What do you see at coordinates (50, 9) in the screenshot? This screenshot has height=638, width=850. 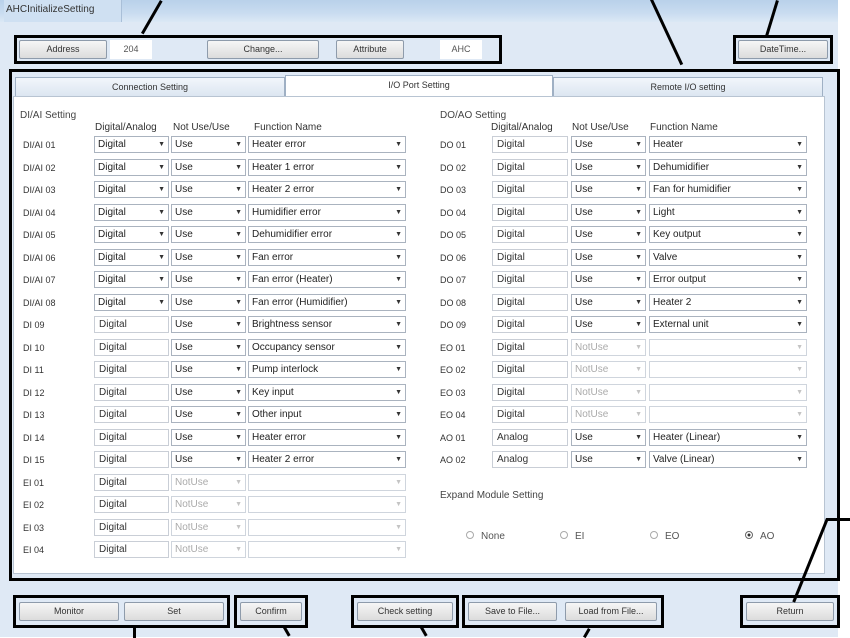 I see `window-title: AHCInitializeSetting` at bounding box center [50, 9].